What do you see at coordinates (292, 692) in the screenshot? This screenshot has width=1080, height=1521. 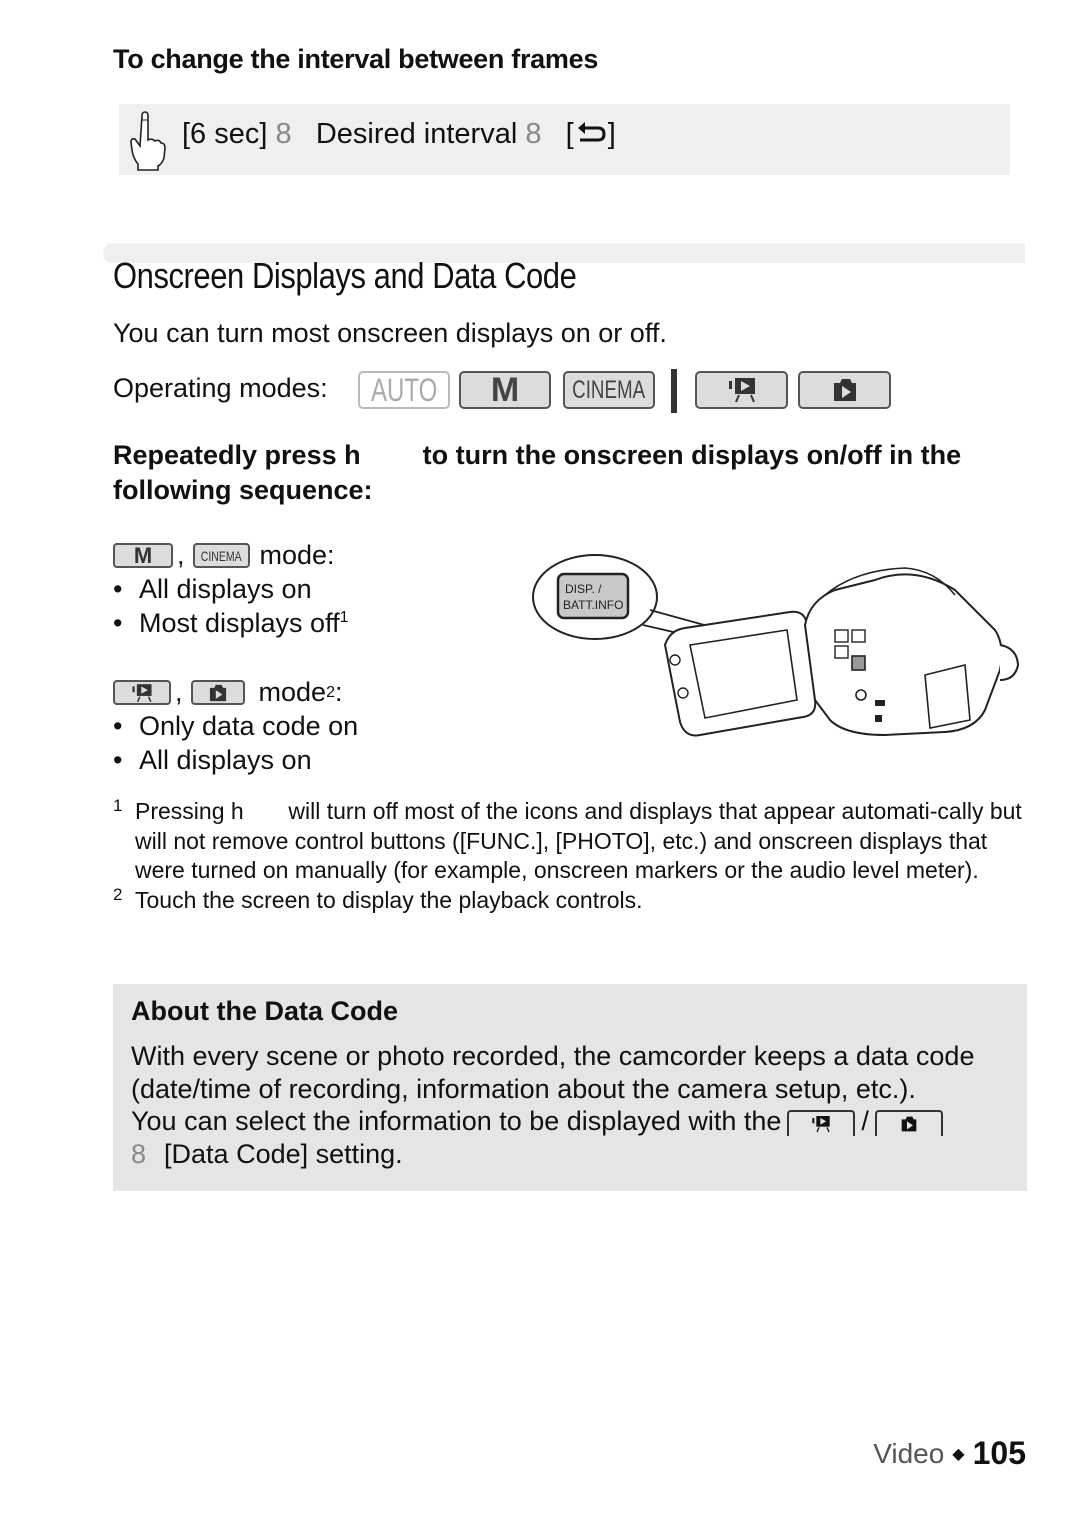 I see `mode-label: mode` at bounding box center [292, 692].